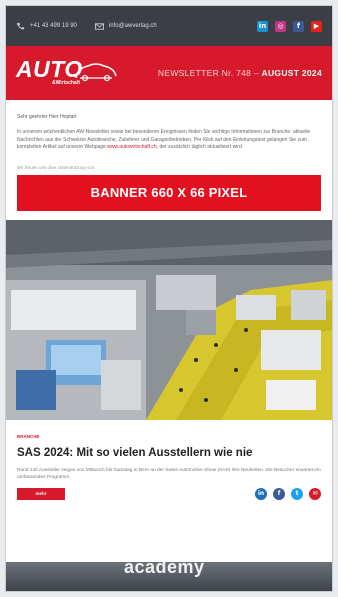  I want to click on read-more-button: mehr, so click(41, 493).